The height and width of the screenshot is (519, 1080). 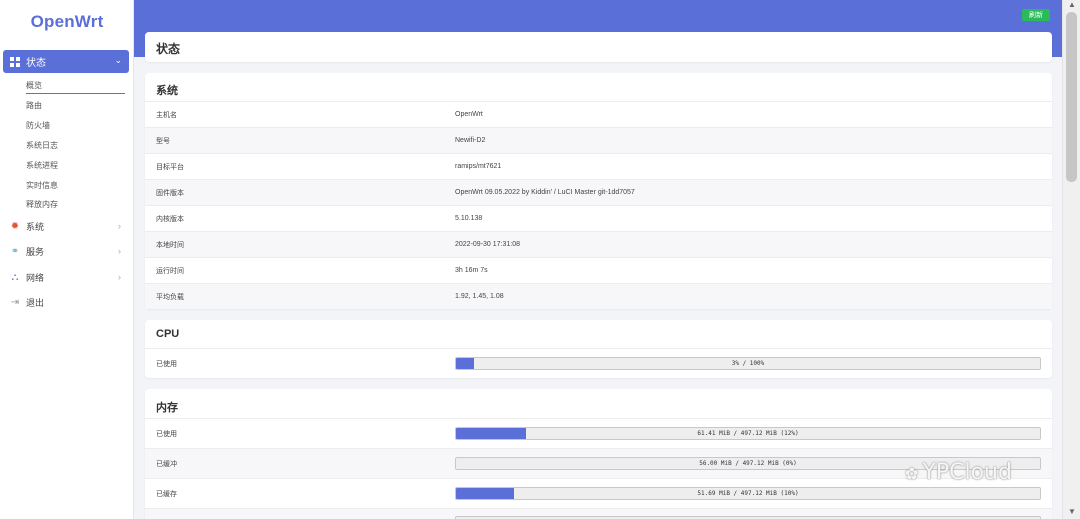 I want to click on cpu-usage-bar: 3% / 100%, so click(x=748, y=363).